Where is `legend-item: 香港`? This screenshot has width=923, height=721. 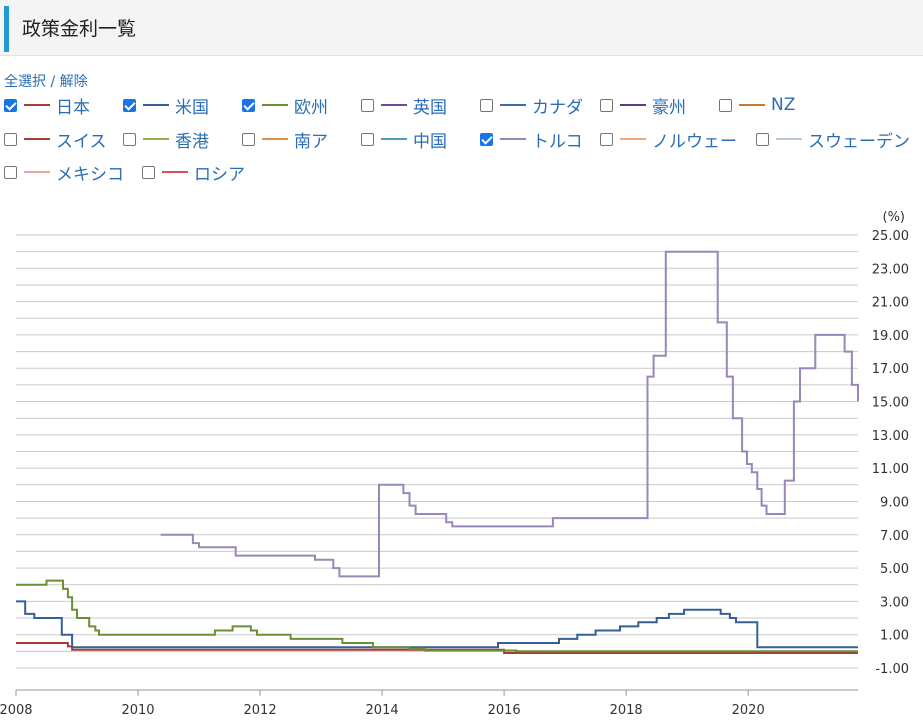 legend-item: 香港 is located at coordinates (166, 140).